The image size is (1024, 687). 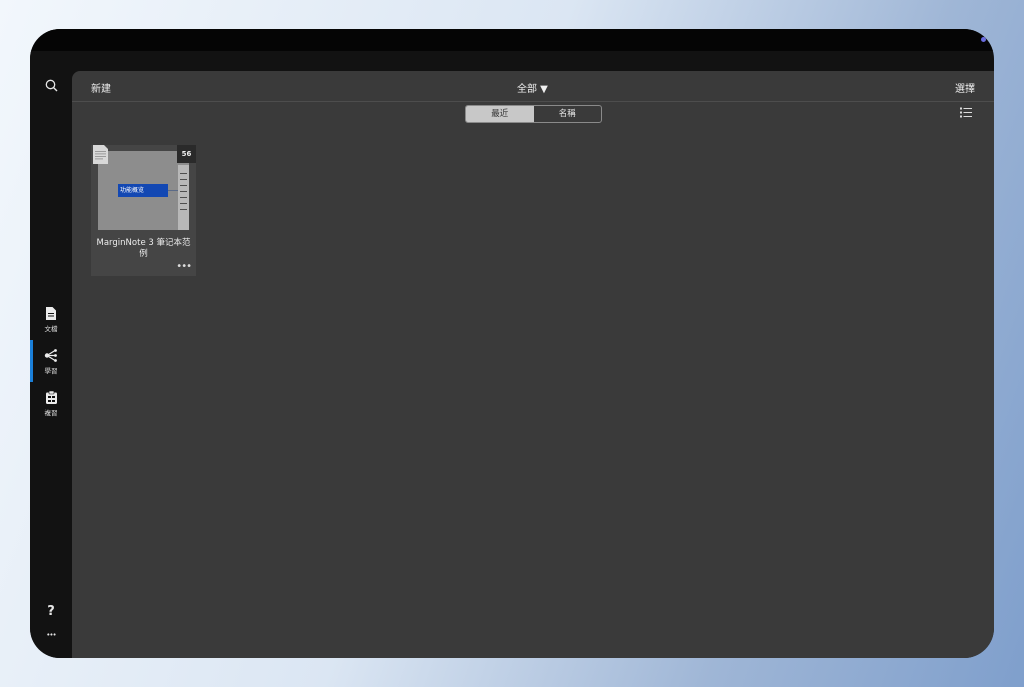 What do you see at coordinates (186, 154) in the screenshot?
I see `card-count-badge: 56` at bounding box center [186, 154].